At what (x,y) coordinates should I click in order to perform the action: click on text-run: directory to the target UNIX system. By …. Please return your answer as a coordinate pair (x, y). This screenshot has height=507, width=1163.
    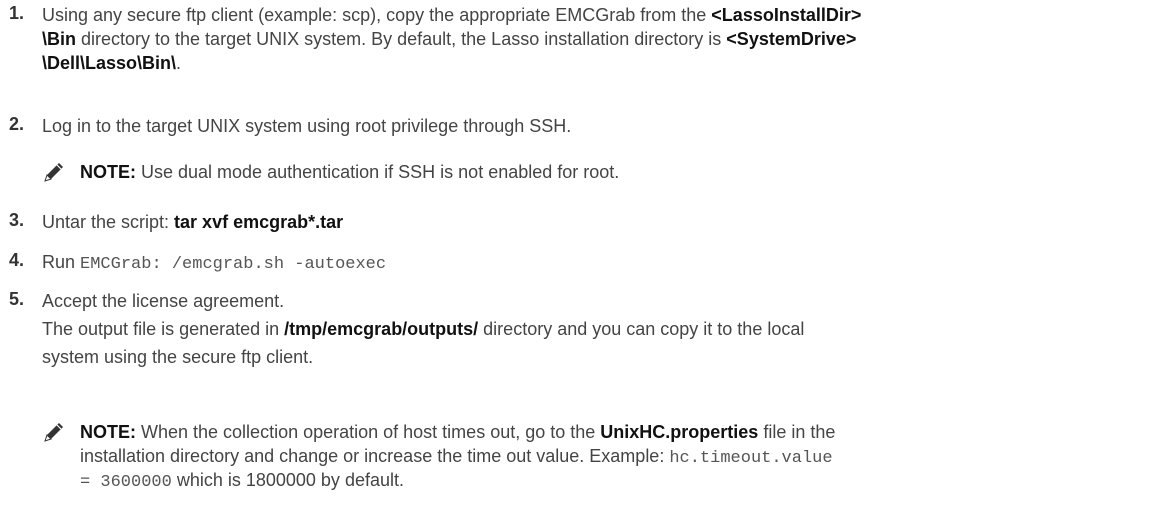
    Looking at the image, I should click on (401, 39).